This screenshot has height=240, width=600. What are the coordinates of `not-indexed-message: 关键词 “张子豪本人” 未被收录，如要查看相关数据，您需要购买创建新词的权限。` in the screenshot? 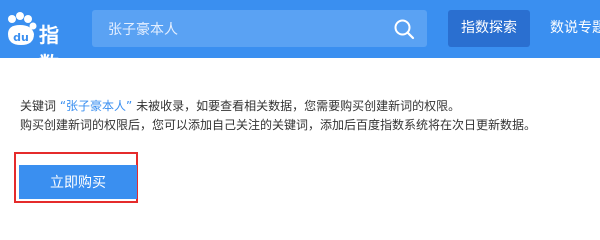 It's located at (240, 105).